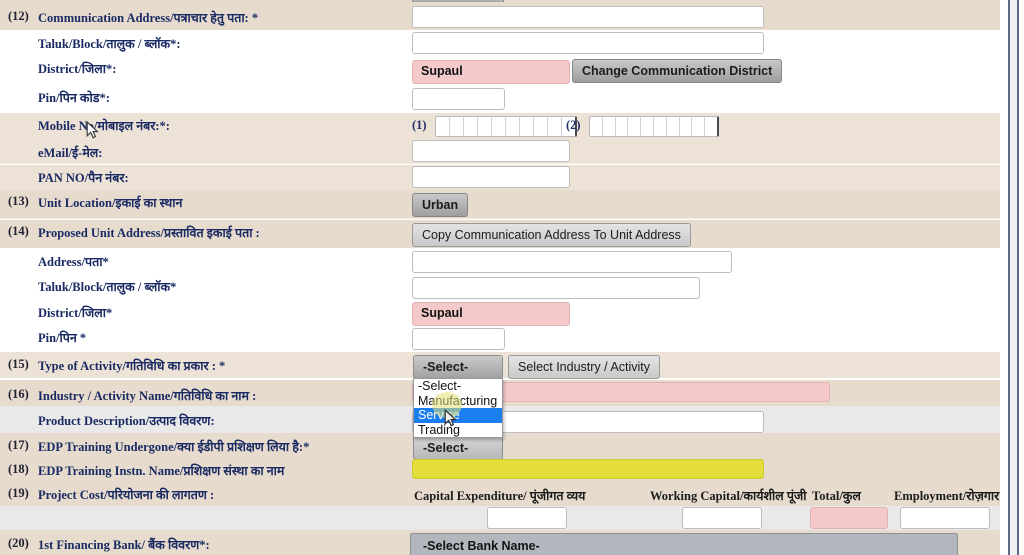 This screenshot has width=1024, height=555. Describe the element at coordinates (109, 44) in the screenshot. I see `label-comm-taluk: Taluk/Block/तालुक / ब्लॉक*:` at that location.